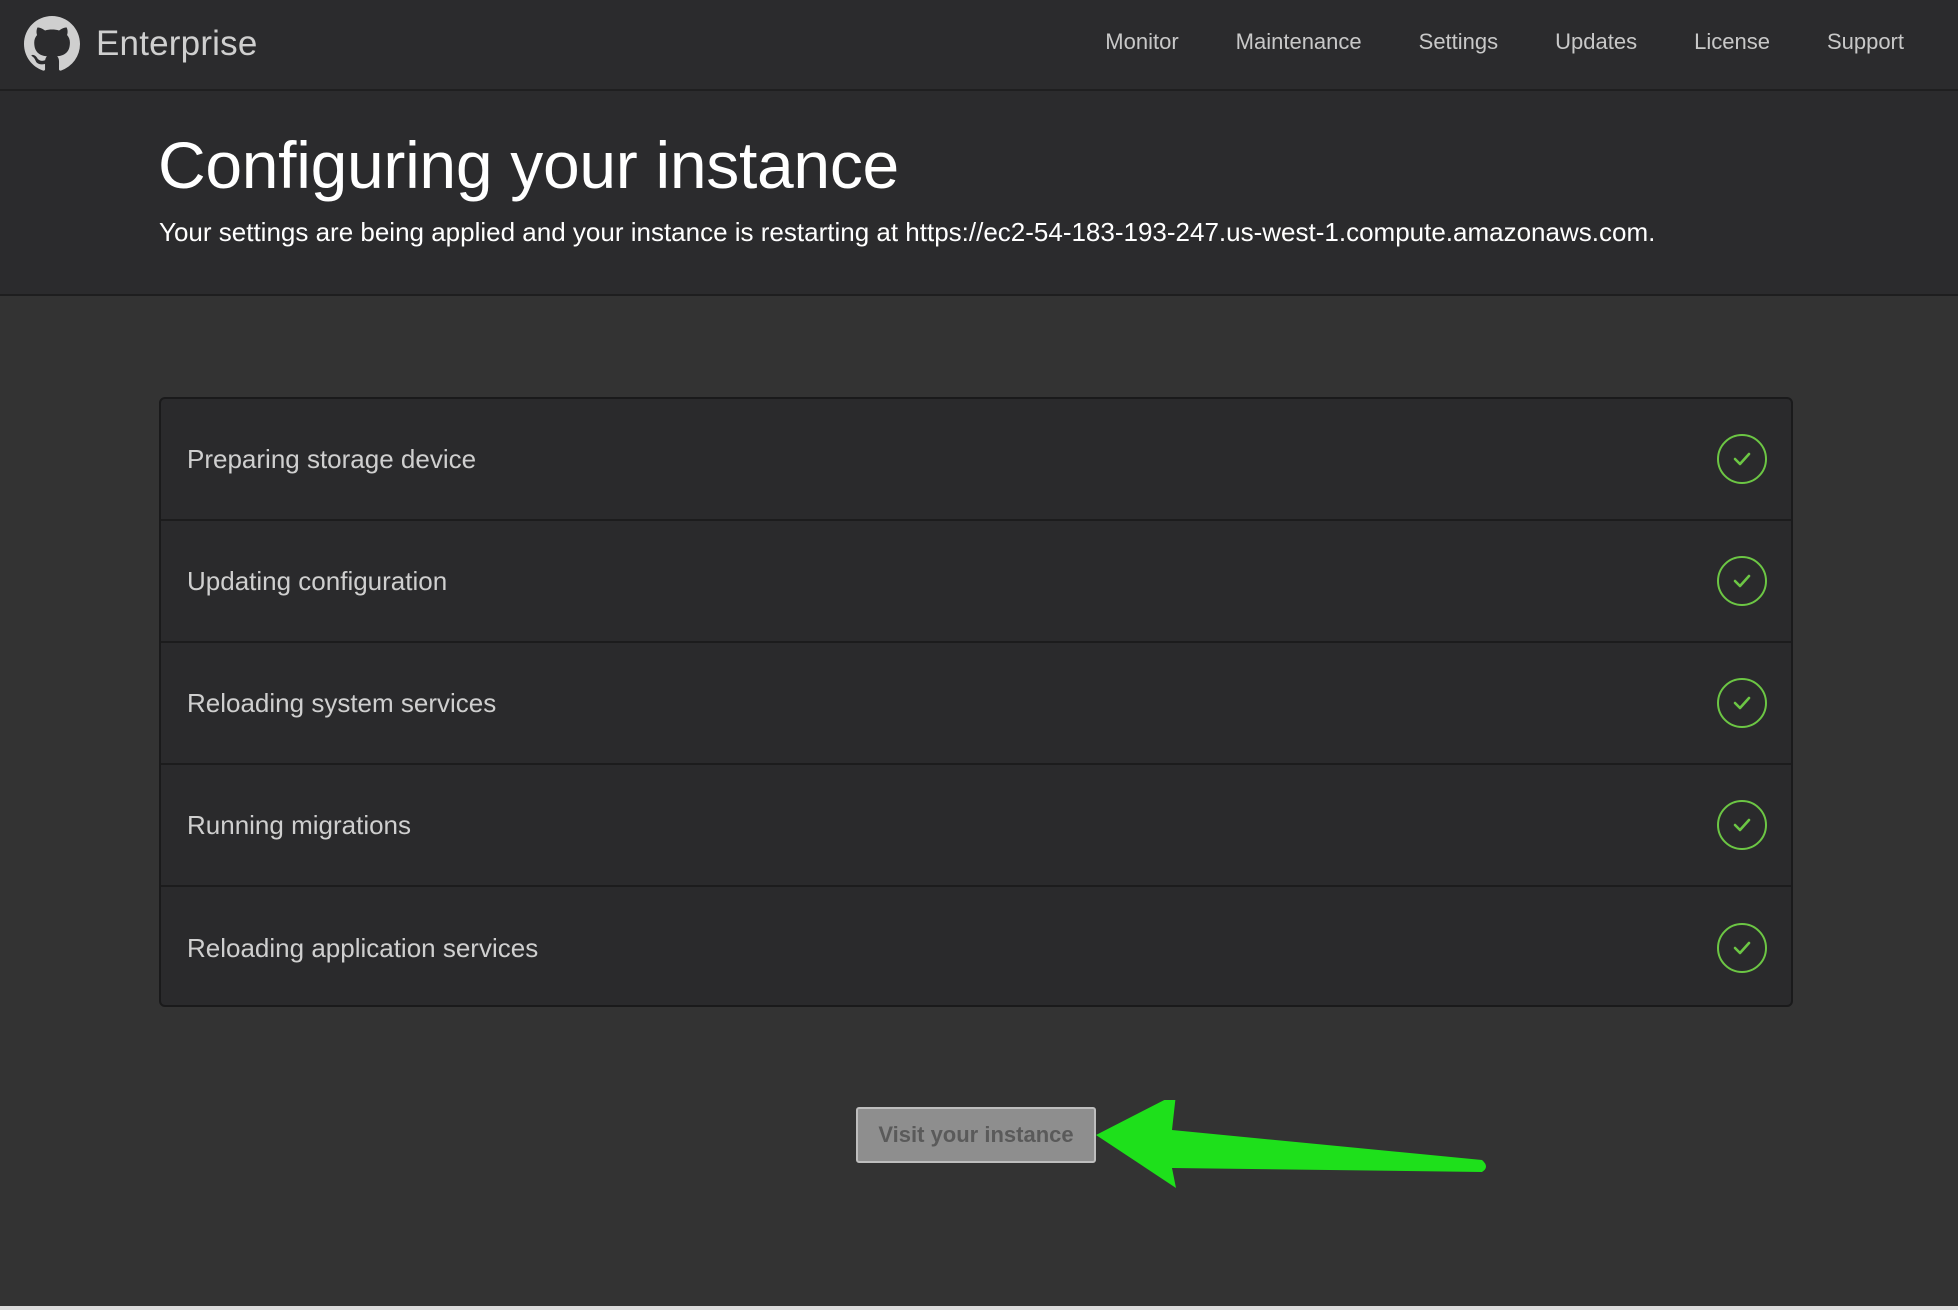 This screenshot has height=1310, width=1958. I want to click on brand-name: Enterprise, so click(177, 43).